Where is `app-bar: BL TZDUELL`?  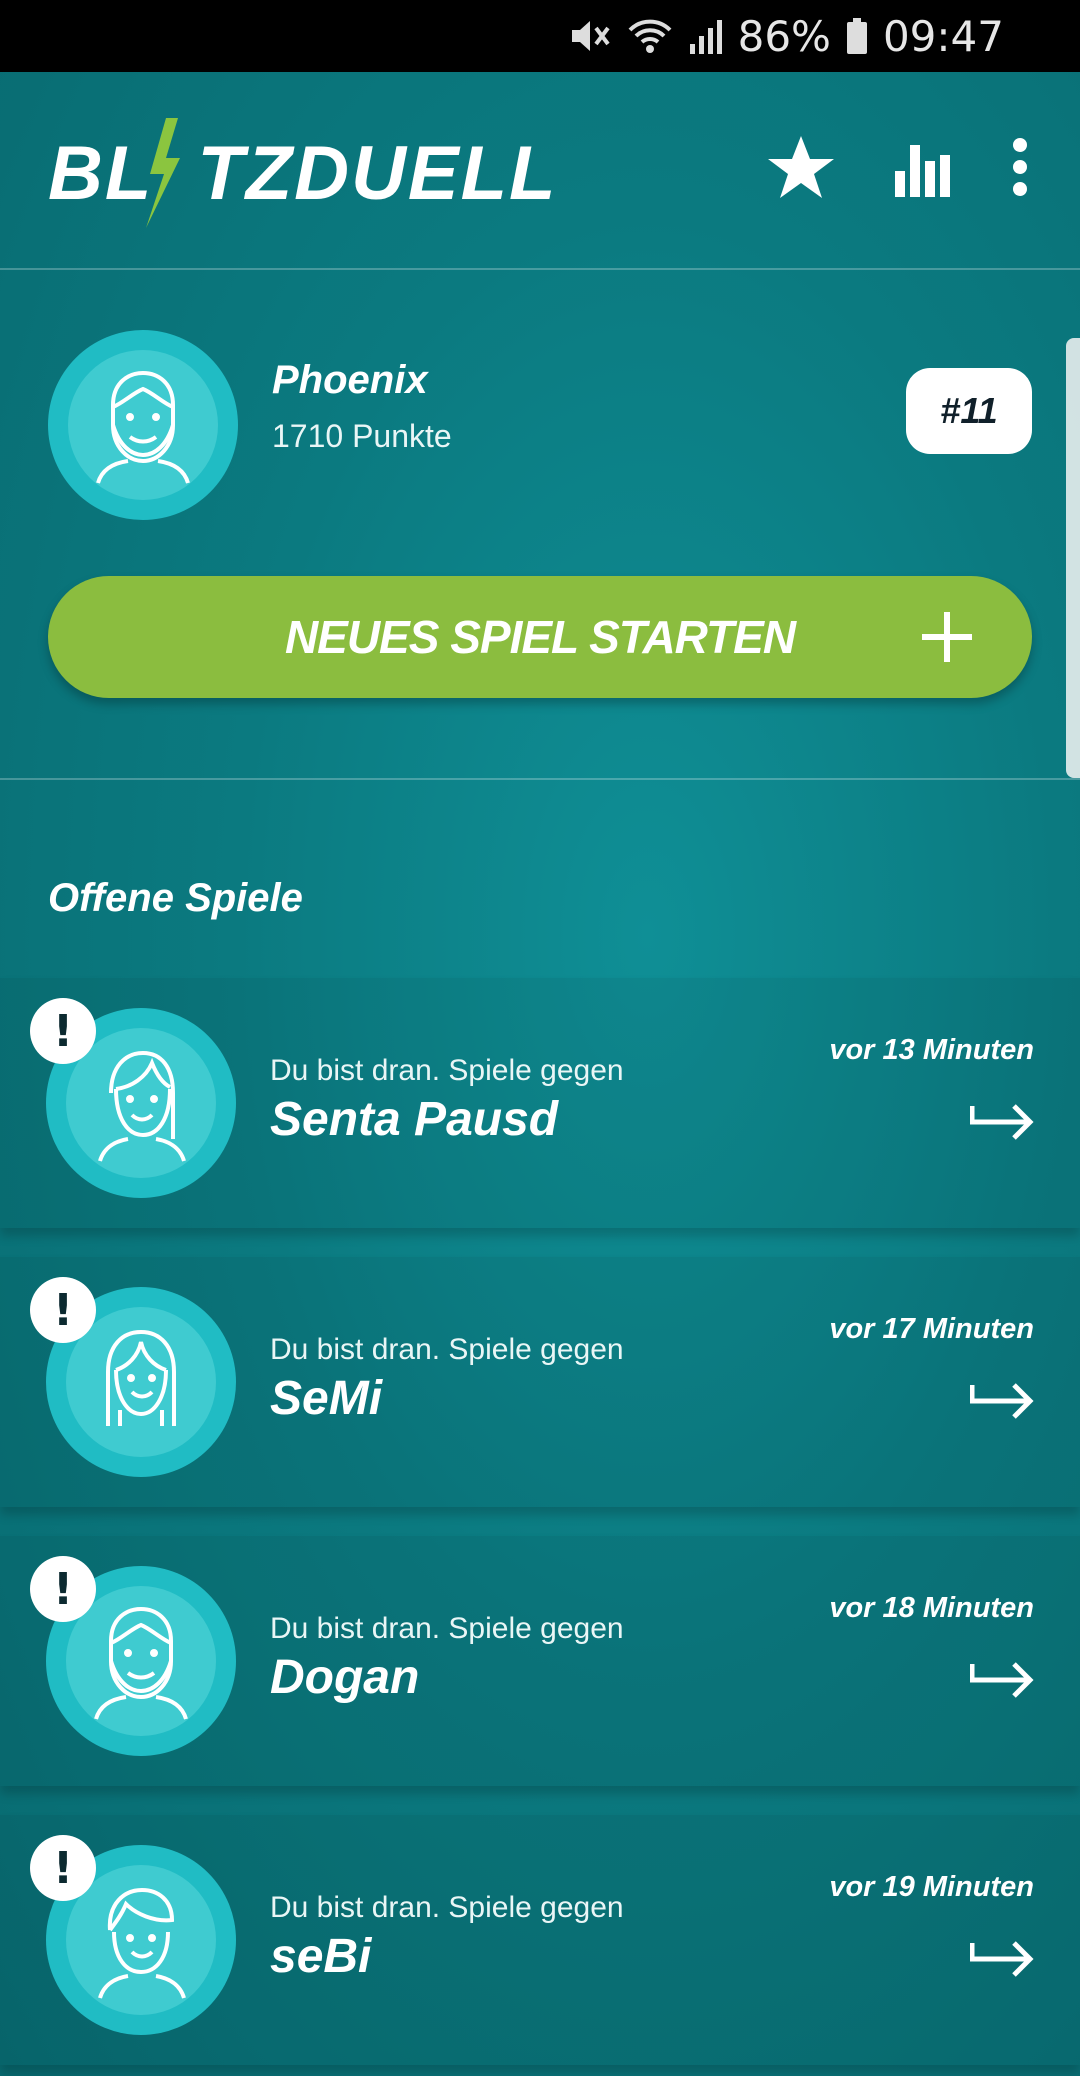 app-bar: BL TZDUELL is located at coordinates (540, 171).